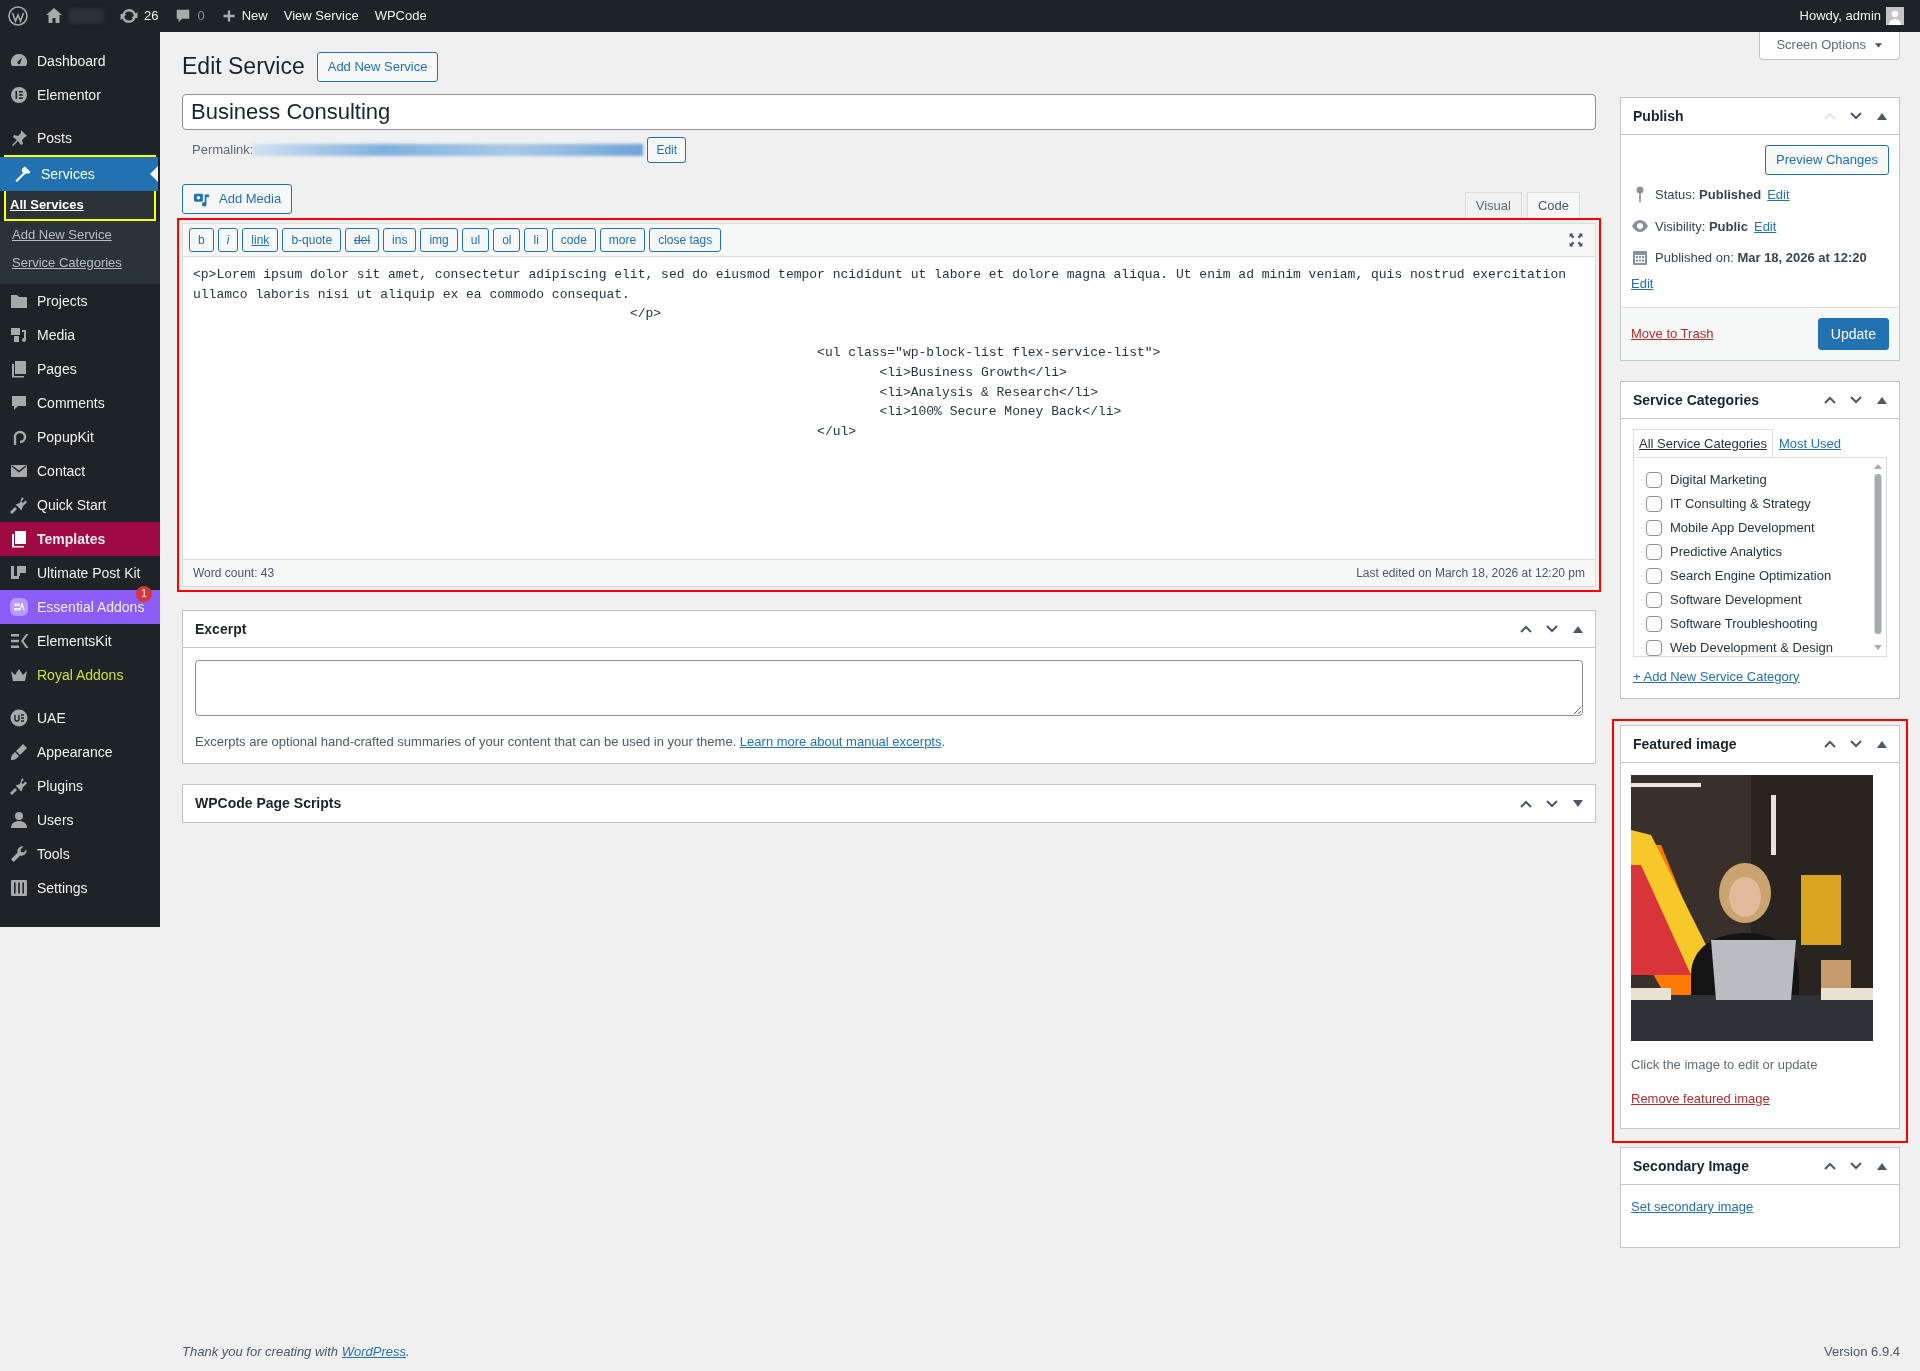 Image resolution: width=1920 pixels, height=1371 pixels. Describe the element at coordinates (201, 16) in the screenshot. I see `comment-count: 0` at that location.